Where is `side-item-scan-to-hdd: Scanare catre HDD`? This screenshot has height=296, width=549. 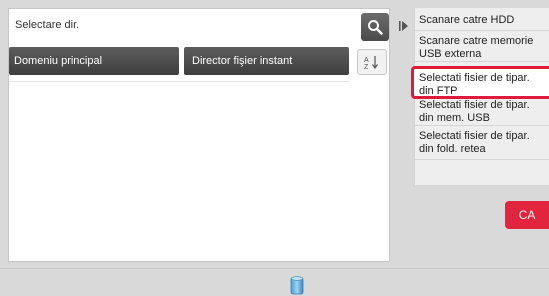 side-item-scan-to-hdd: Scanare catre HDD is located at coordinates (482, 19).